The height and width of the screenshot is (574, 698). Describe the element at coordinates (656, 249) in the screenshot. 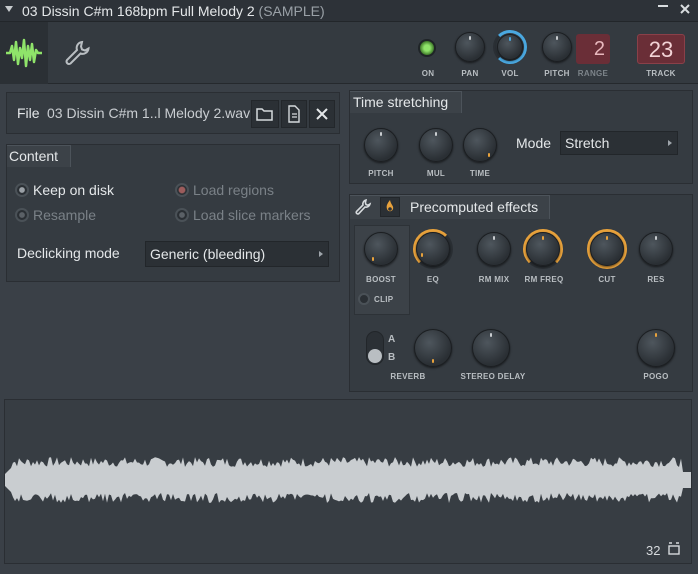

I see `res-knob` at that location.